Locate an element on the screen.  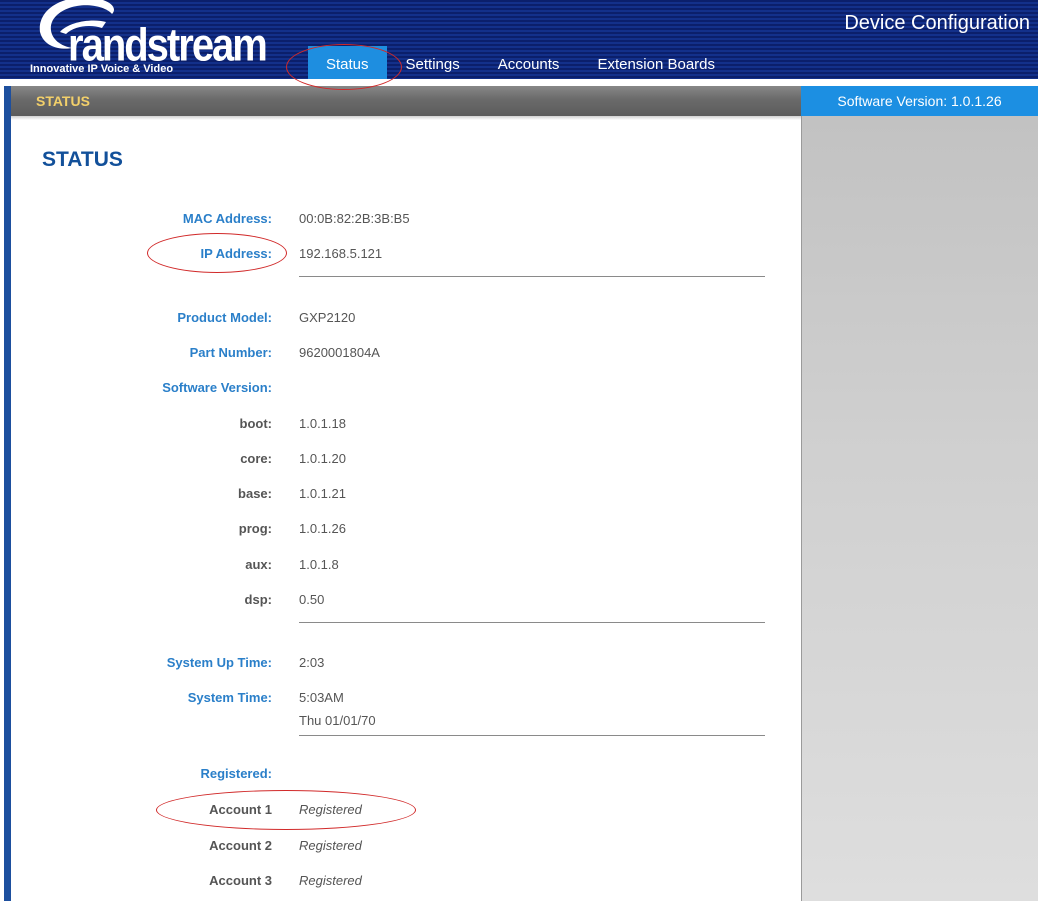
prog-label: prog: is located at coordinates (255, 528).